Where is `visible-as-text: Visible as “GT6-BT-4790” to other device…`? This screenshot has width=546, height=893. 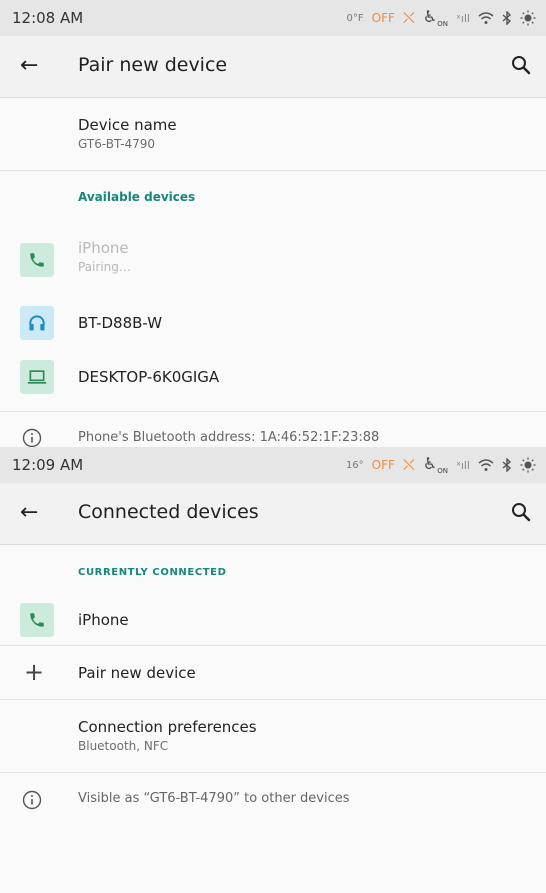
visible-as-text: Visible as “GT6-BT-4790” to other device… is located at coordinates (214, 798).